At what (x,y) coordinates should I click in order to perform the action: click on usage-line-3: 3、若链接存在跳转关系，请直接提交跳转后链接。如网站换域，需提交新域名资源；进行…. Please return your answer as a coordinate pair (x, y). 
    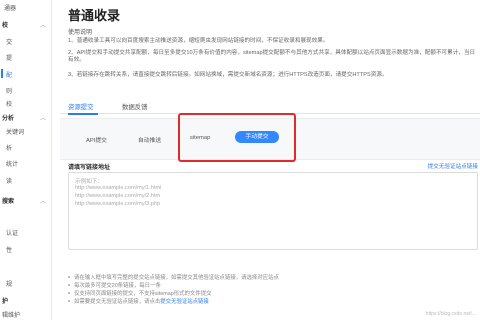
    Looking at the image, I should click on (228, 75).